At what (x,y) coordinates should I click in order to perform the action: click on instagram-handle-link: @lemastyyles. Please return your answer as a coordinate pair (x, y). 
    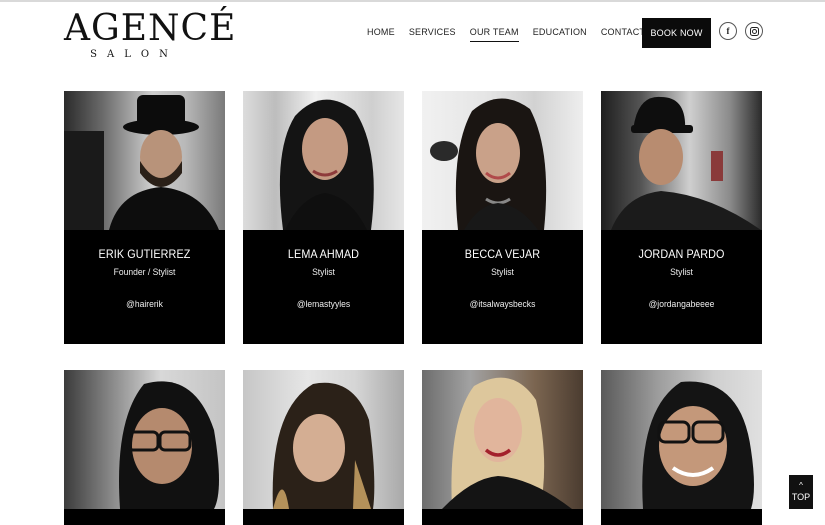
    Looking at the image, I should click on (323, 304).